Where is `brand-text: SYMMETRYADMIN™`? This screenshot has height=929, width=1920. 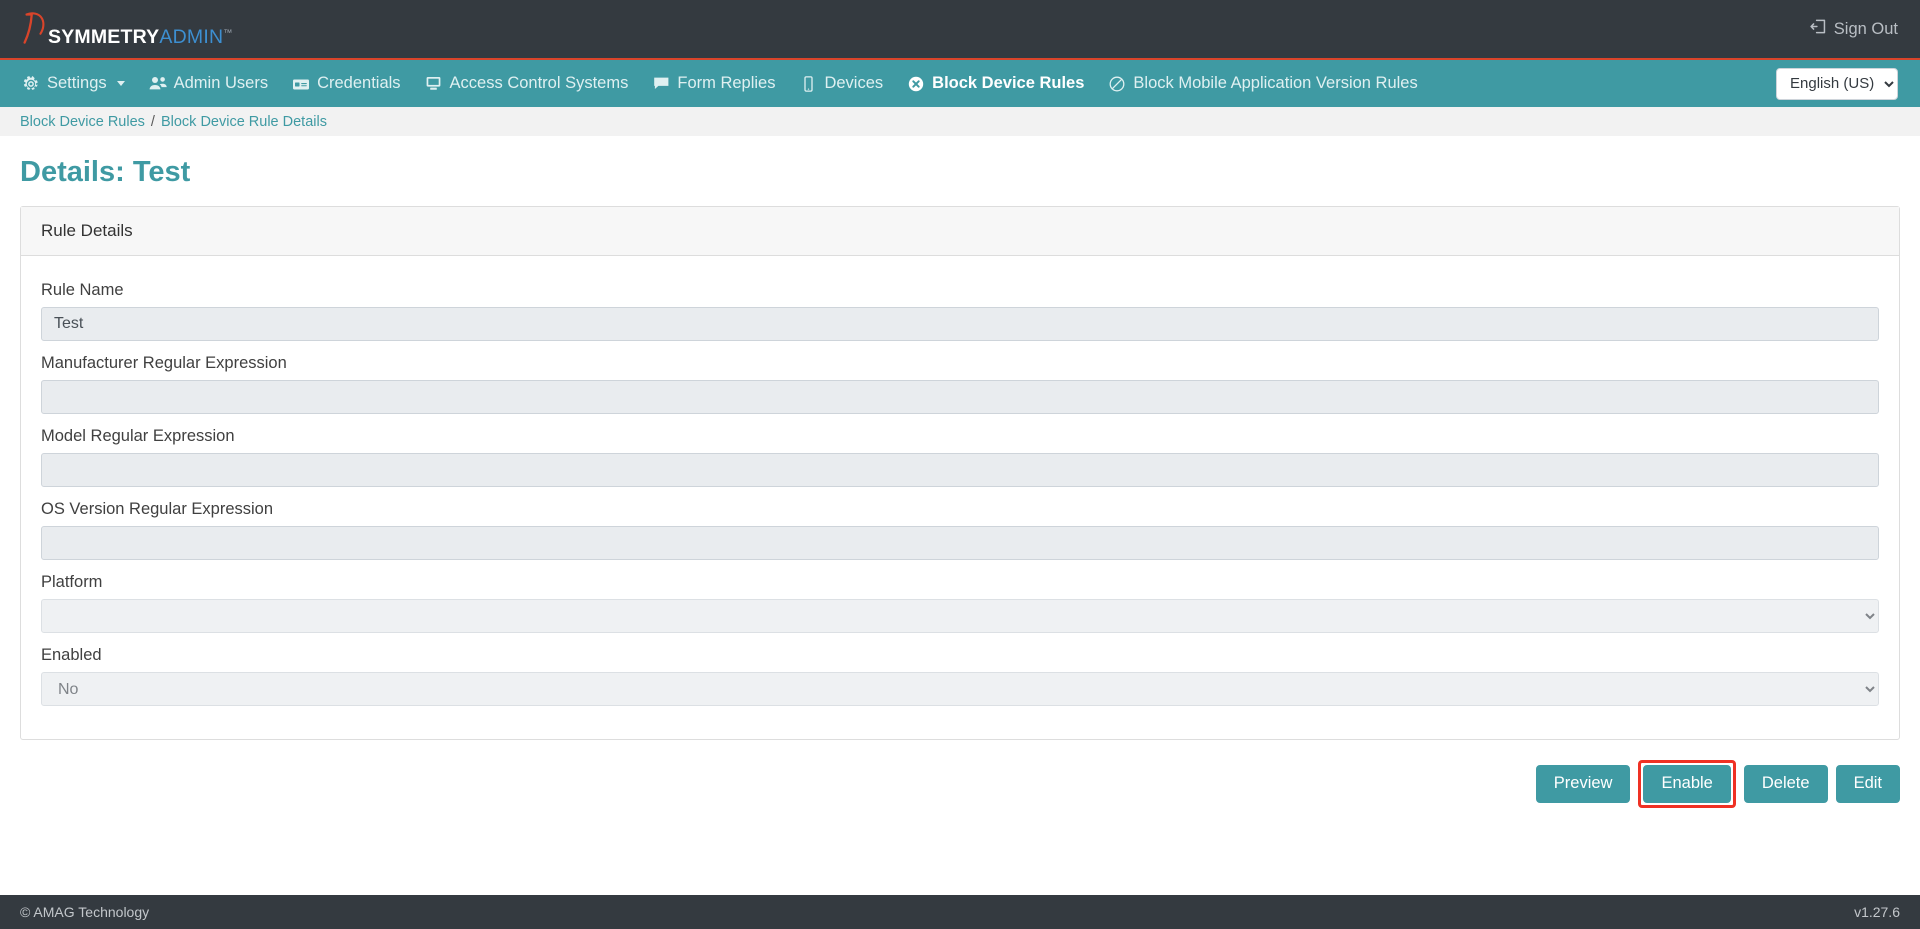
brand-text: SYMMETRYADMIN™ is located at coordinates (140, 37).